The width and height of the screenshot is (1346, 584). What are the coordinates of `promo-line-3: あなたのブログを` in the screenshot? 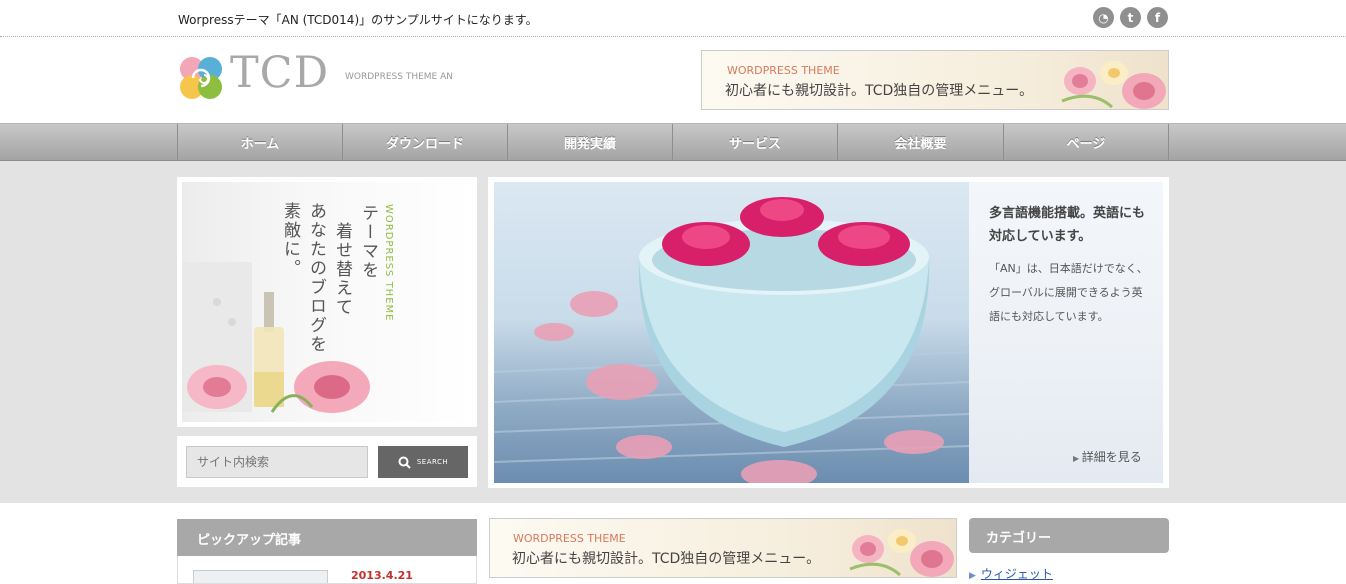 It's located at (316, 278).